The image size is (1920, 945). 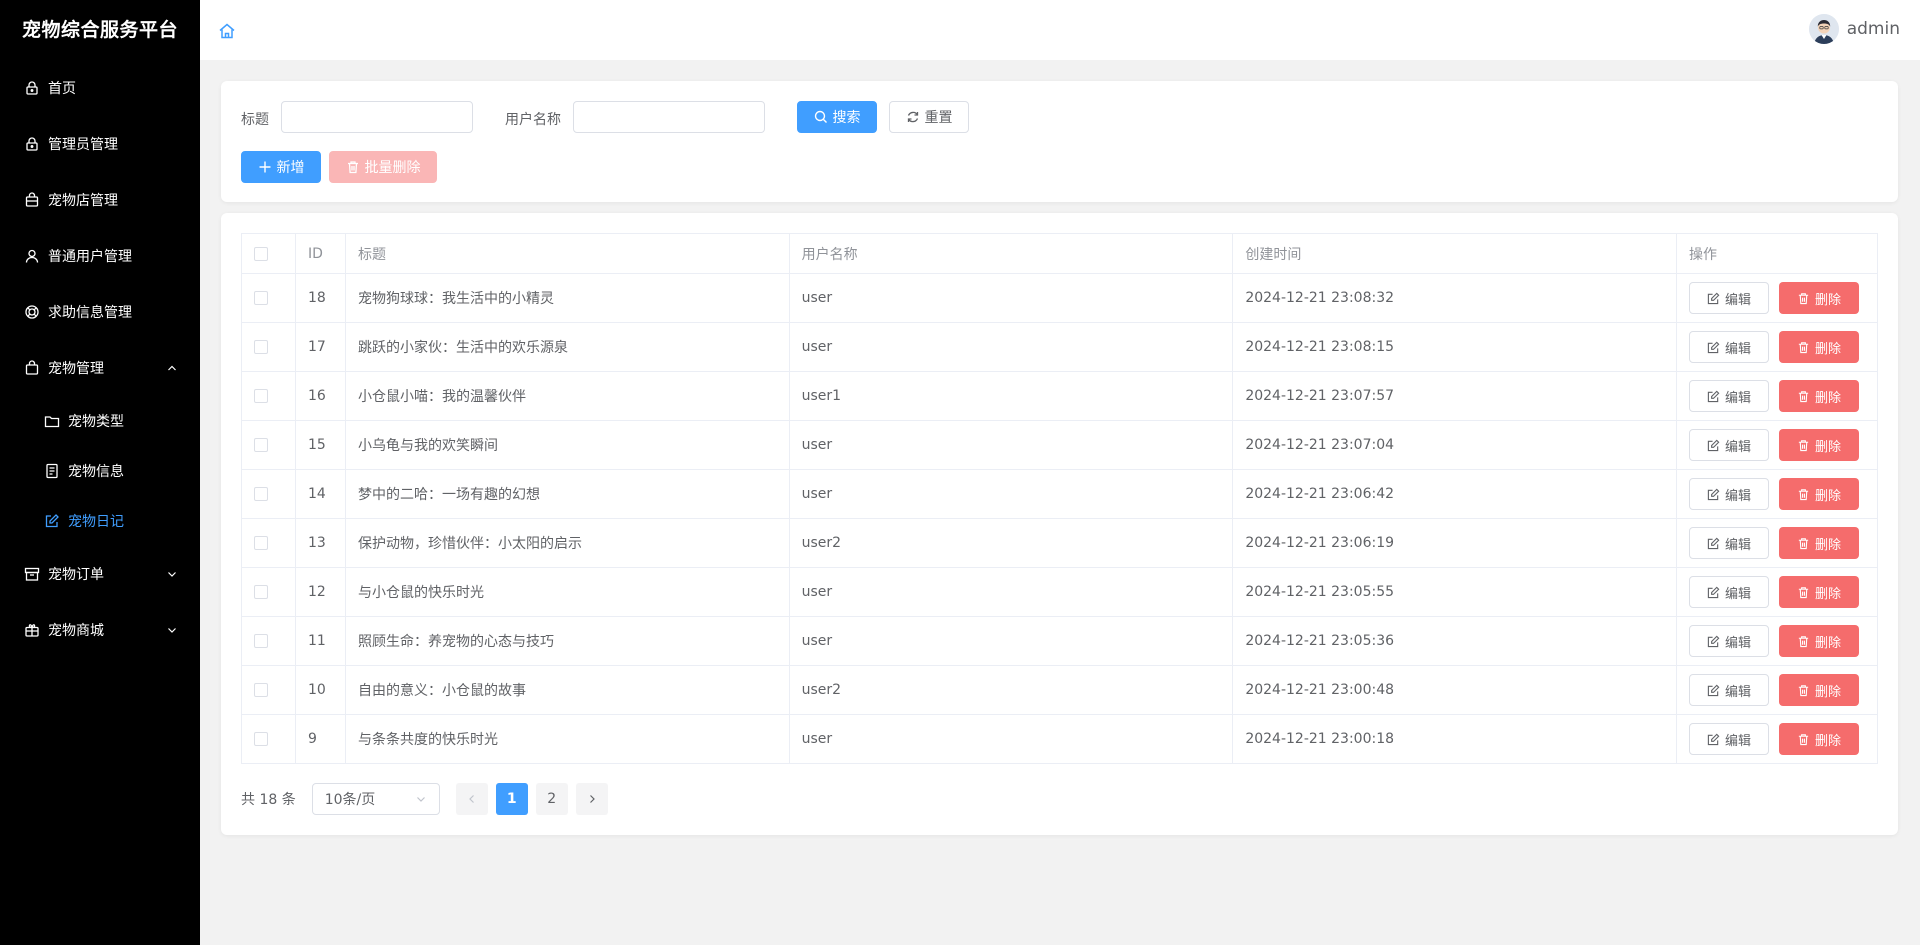 What do you see at coordinates (591, 799) in the screenshot?
I see `next-page-button` at bounding box center [591, 799].